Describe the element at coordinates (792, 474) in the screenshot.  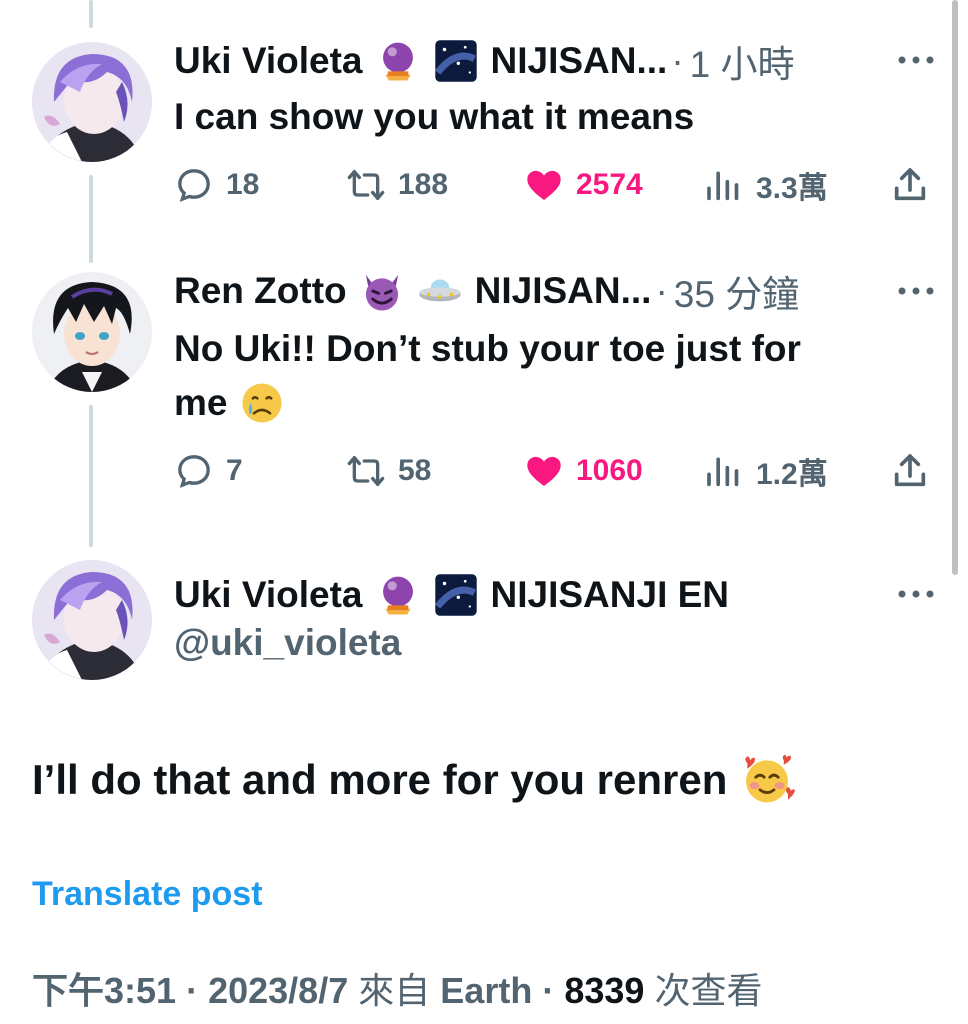
I see `views-count: 1.2萬` at that location.